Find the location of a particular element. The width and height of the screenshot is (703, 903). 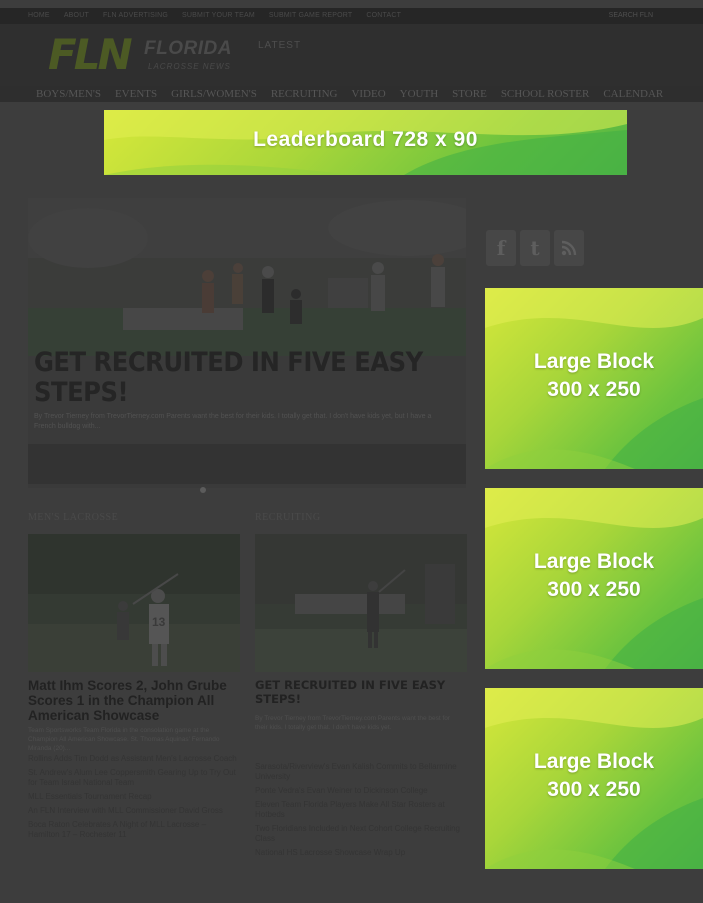

leaderboard-ad: Leaderboard 728 x 90 is located at coordinates (365, 142).